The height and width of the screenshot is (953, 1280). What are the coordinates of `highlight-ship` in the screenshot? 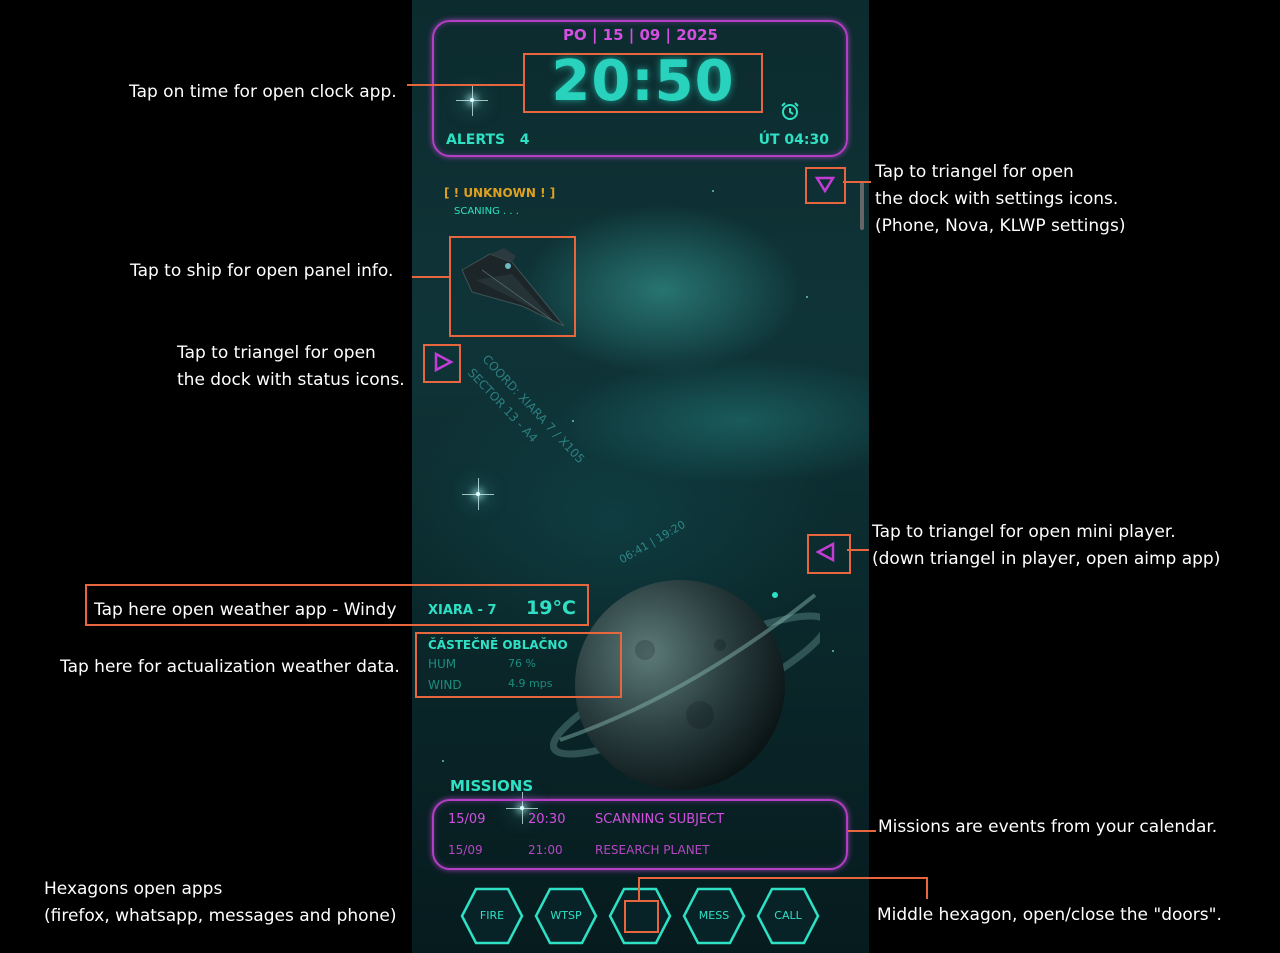 It's located at (512, 286).